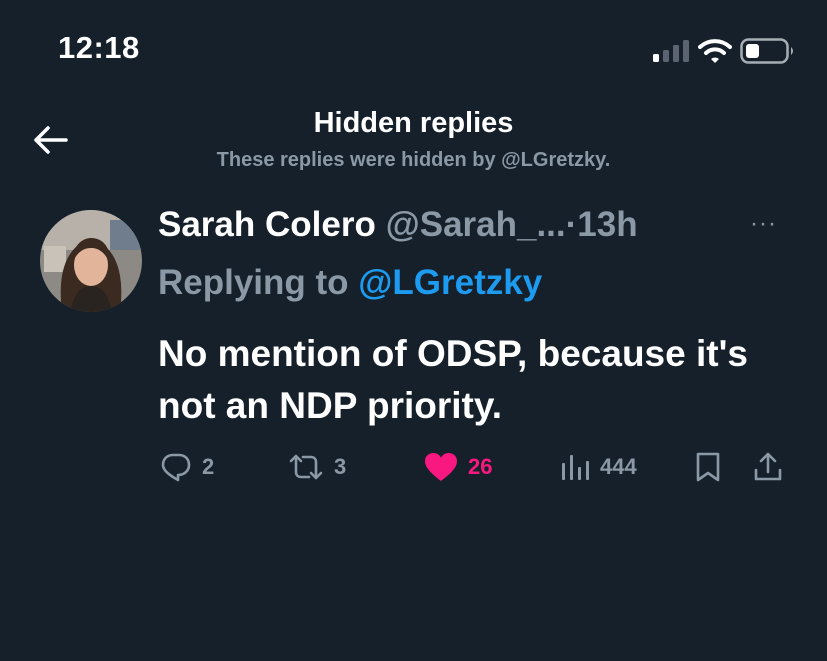 This screenshot has height=661, width=827. I want to click on avatar, so click(91, 261).